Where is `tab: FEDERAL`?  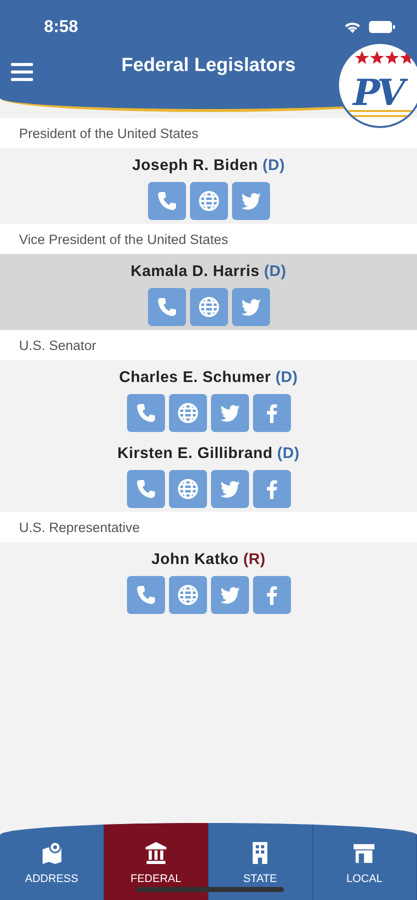
tab: FEDERAL is located at coordinates (156, 861).